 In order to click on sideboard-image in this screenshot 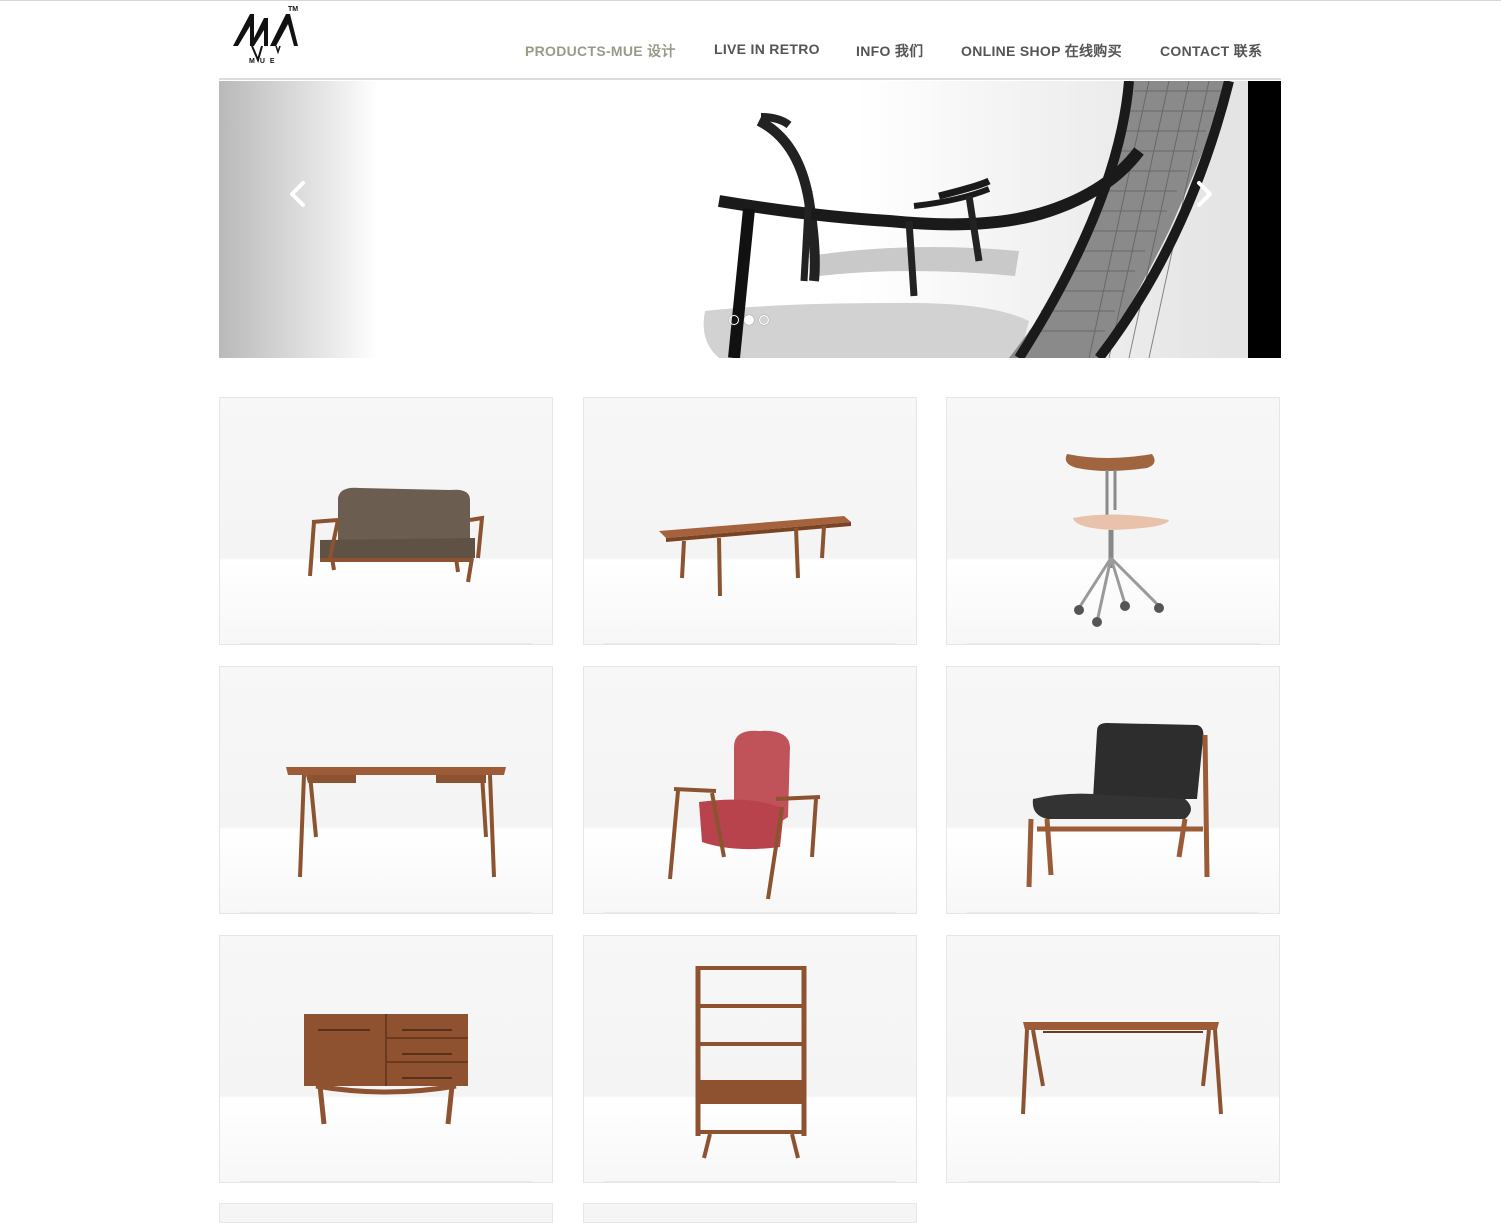, I will do `click(386, 1069)`.